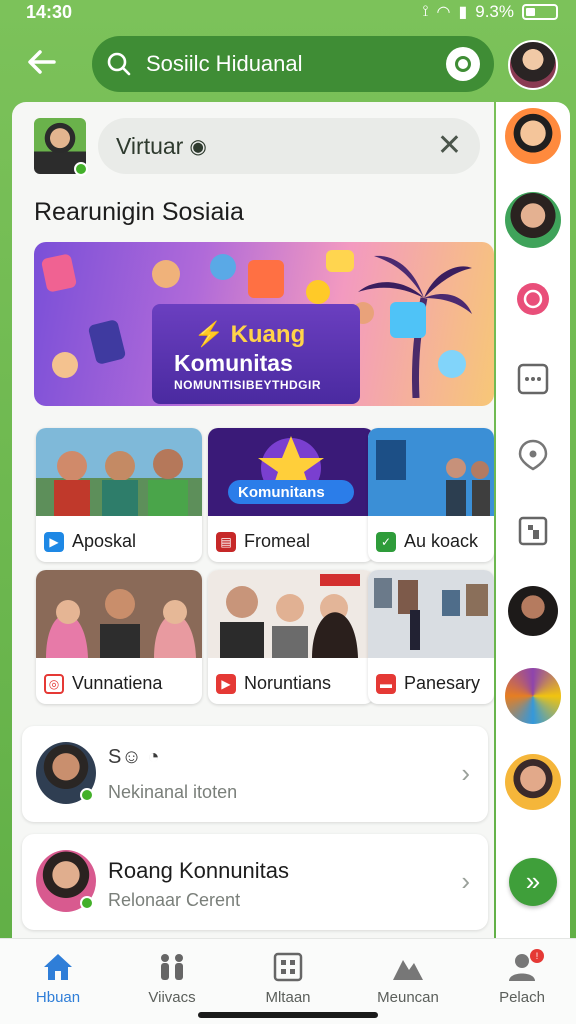 The image size is (576, 1024). I want to click on grid-icon, so click(288, 967).